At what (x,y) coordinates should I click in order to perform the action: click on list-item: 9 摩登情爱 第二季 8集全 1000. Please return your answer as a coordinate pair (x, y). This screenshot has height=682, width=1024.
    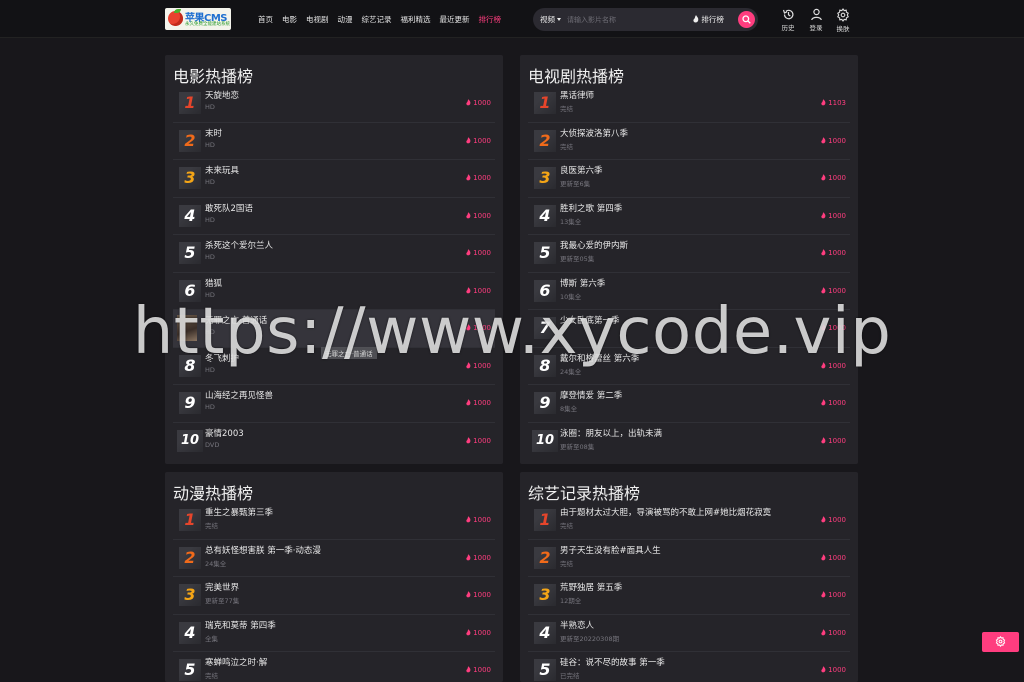
    Looking at the image, I should click on (689, 404).